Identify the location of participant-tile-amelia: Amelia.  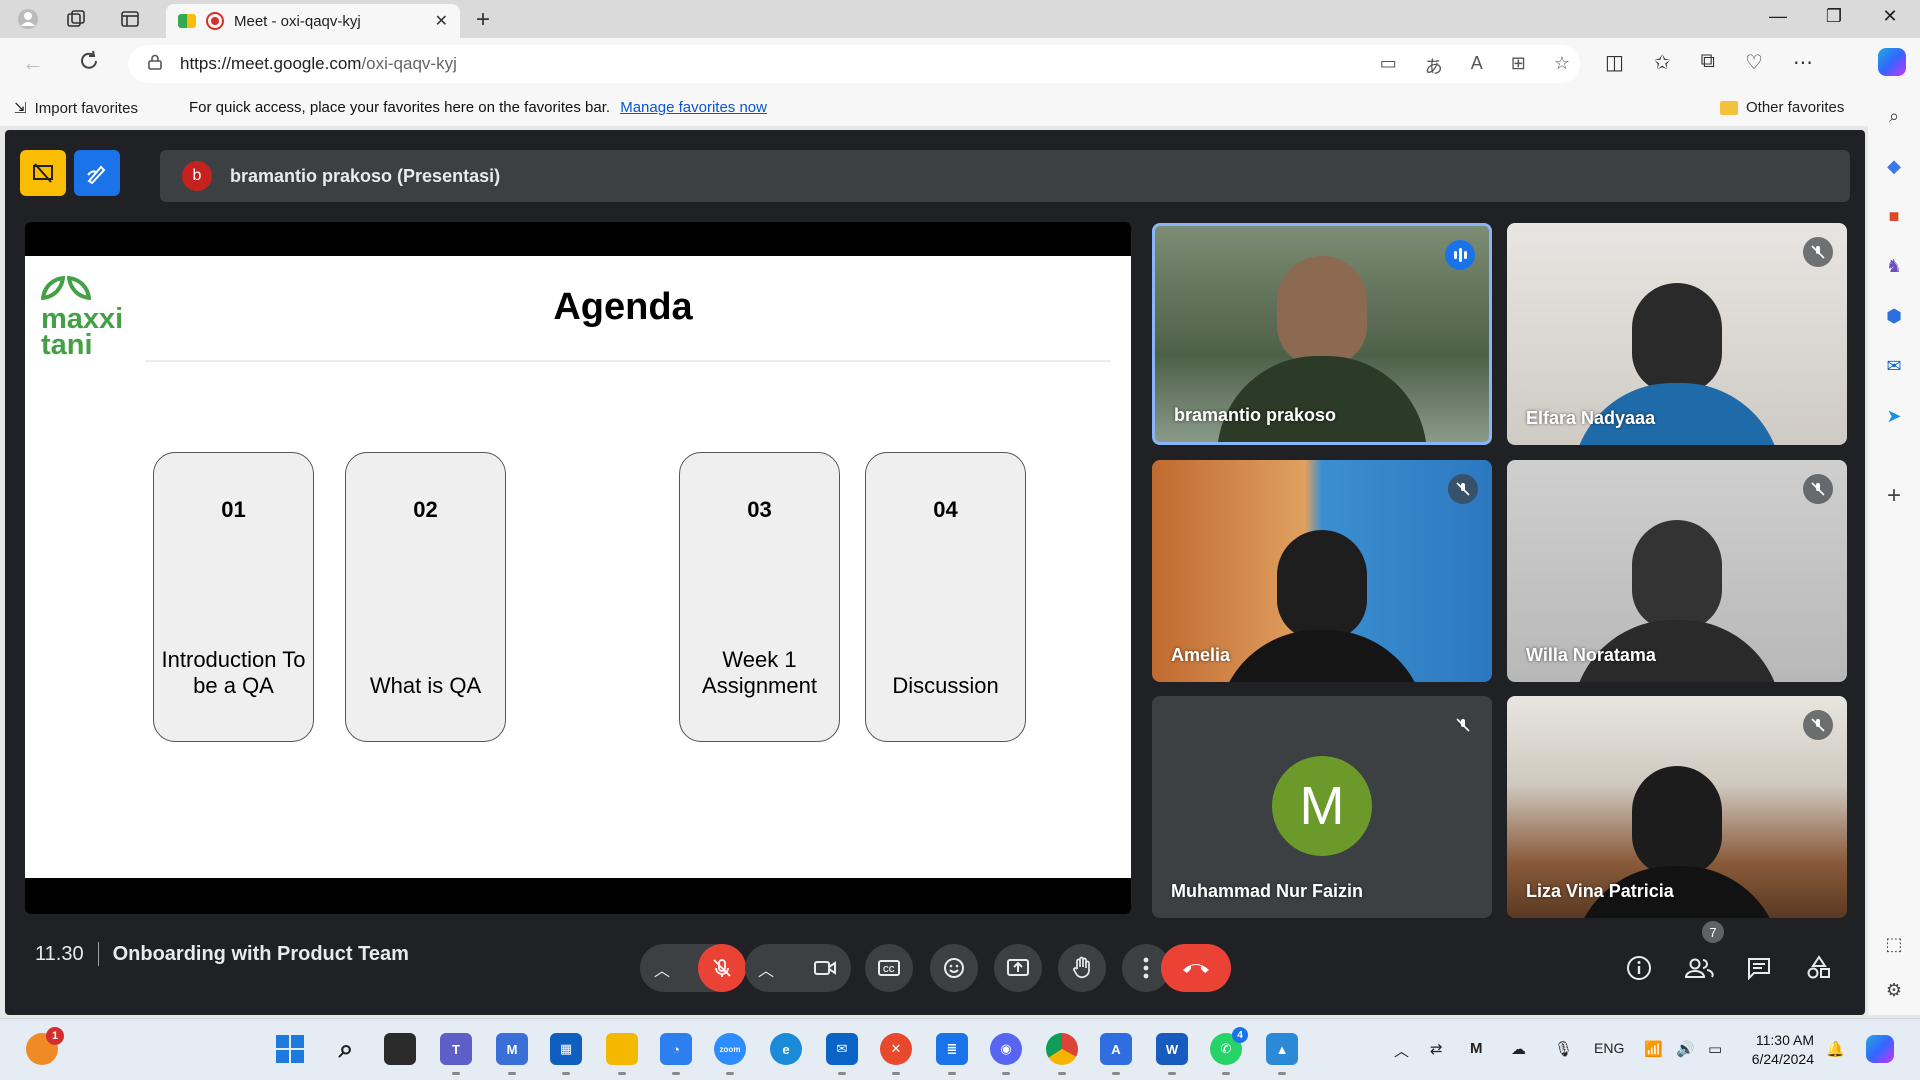
(1322, 571).